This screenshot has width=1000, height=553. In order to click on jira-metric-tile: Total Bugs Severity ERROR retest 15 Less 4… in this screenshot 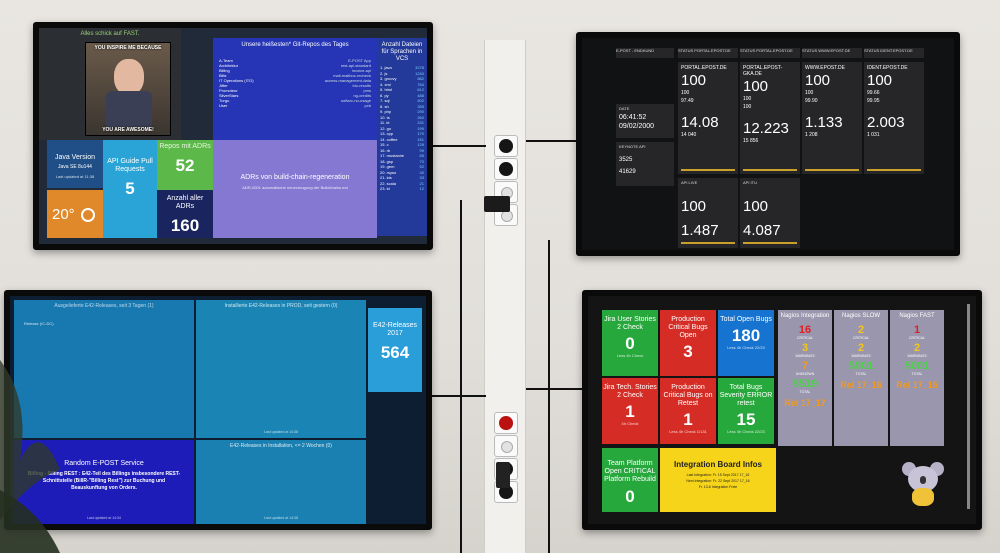, I will do `click(746, 411)`.